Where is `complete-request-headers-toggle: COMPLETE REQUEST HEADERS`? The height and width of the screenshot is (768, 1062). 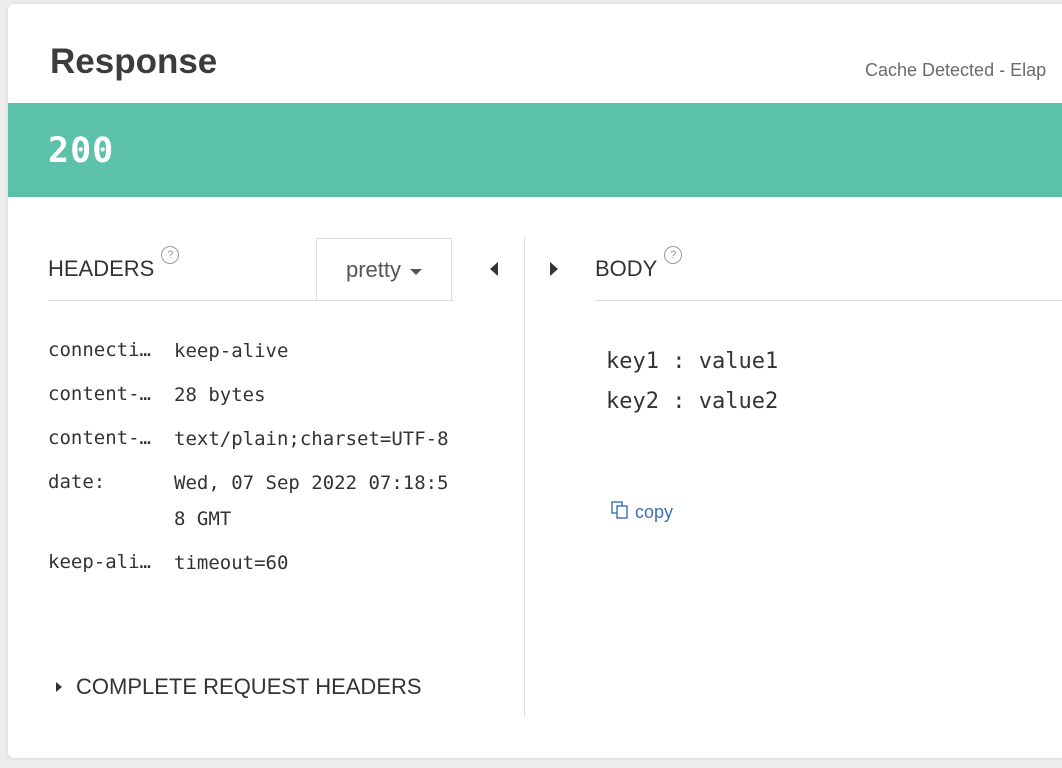
complete-request-headers-toggle: COMPLETE REQUEST HEADERS is located at coordinates (239, 687).